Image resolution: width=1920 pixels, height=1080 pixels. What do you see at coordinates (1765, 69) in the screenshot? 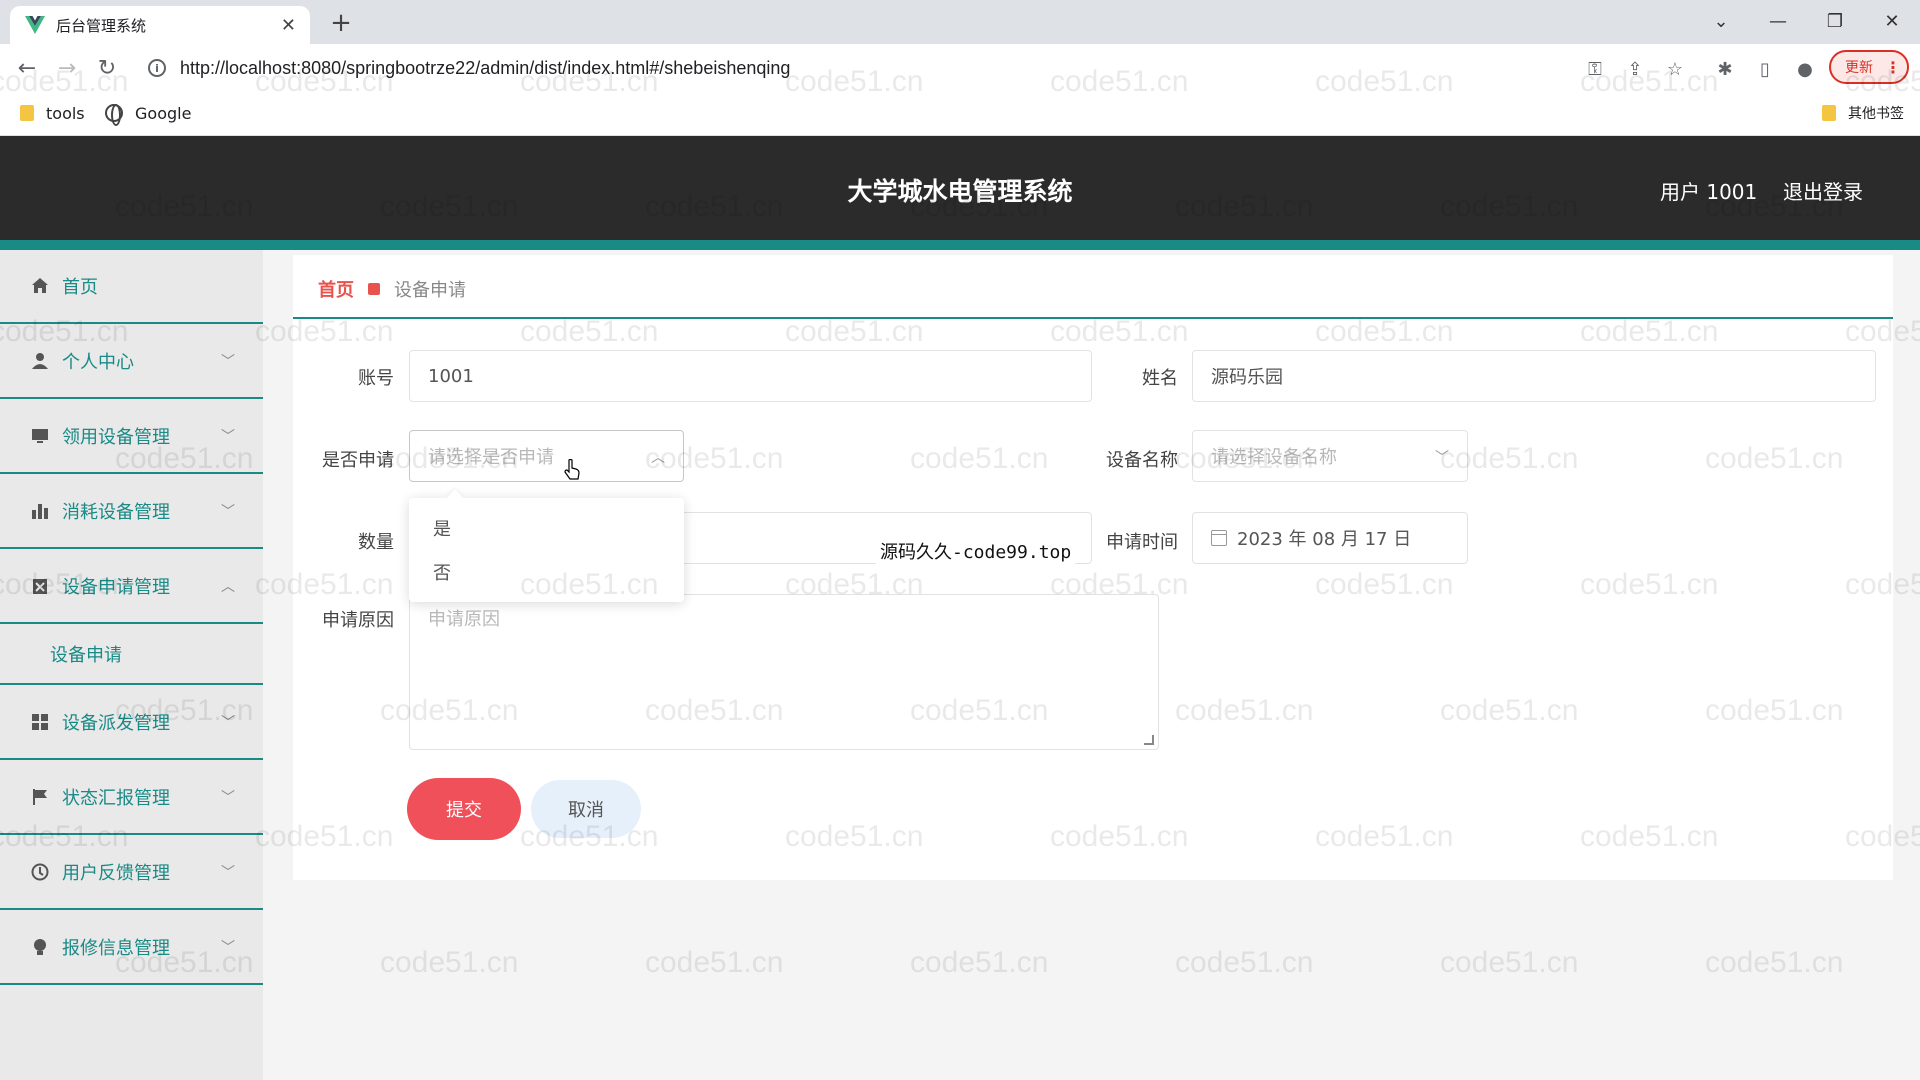
I see `side-panel-icon: ▯` at bounding box center [1765, 69].